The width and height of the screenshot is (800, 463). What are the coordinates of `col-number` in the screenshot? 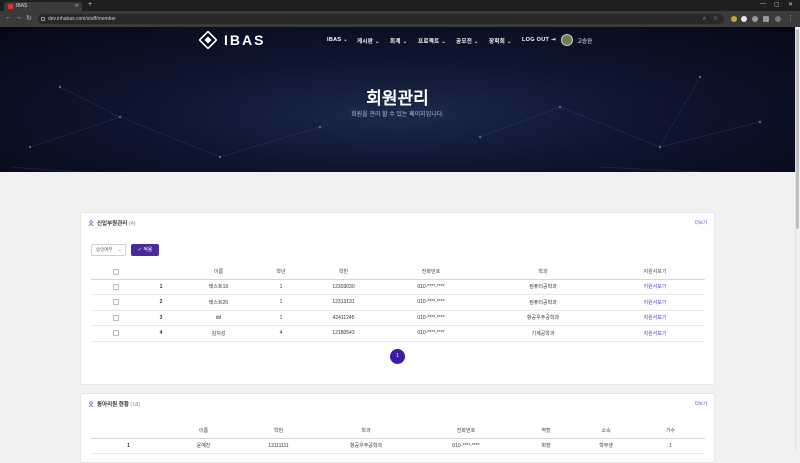 It's located at (128, 431).